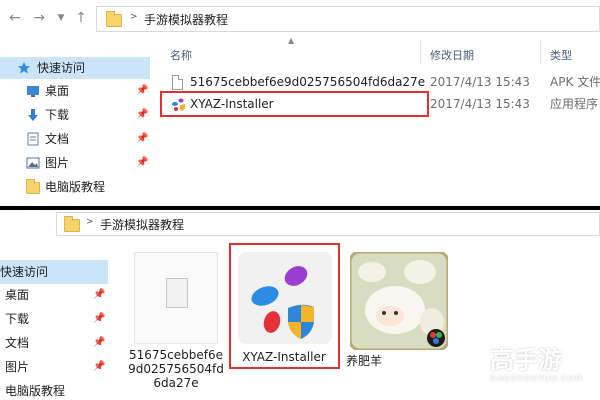 The image size is (600, 400). Describe the element at coordinates (561, 55) in the screenshot. I see `column-header-type: 类型` at that location.